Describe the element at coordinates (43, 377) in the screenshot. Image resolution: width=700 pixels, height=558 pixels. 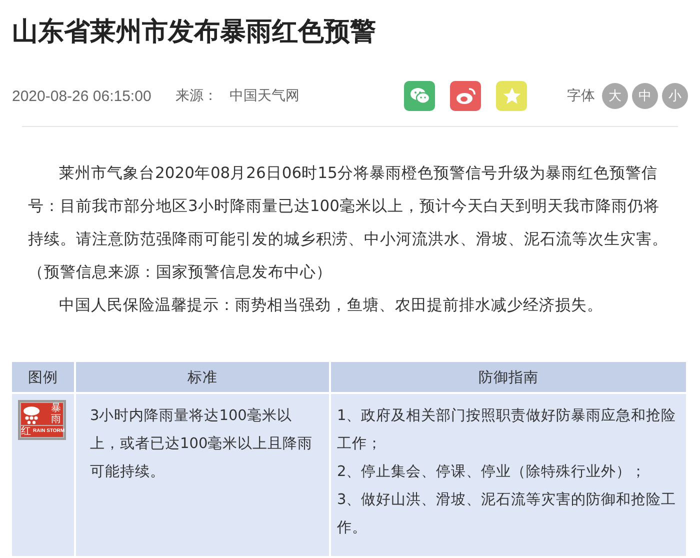
I see `column-header: 图例` at that location.